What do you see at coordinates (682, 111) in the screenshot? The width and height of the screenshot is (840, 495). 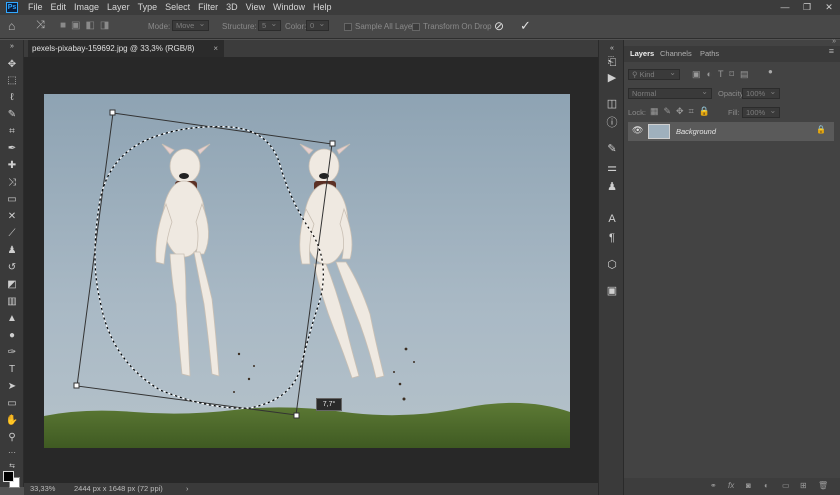 I see `lock-icons: ▦✎✥⌗🔒` at bounding box center [682, 111].